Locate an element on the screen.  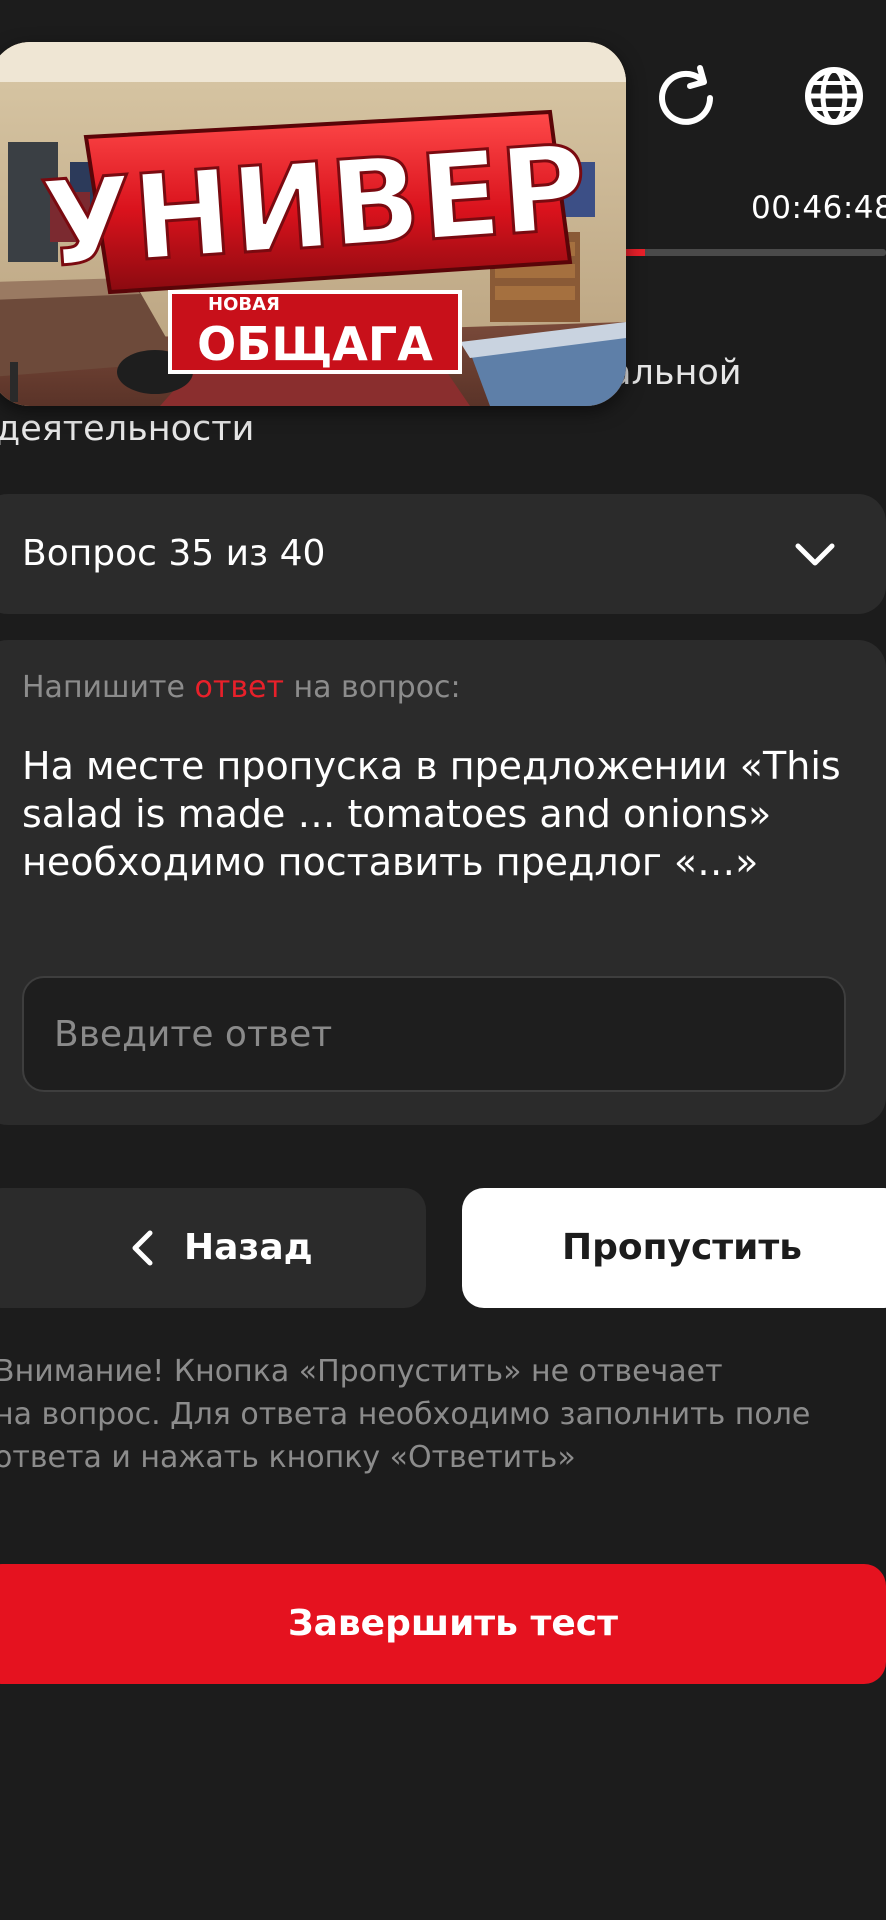
finish-test-label: Завершить тест is located at coordinates (453, 1623).